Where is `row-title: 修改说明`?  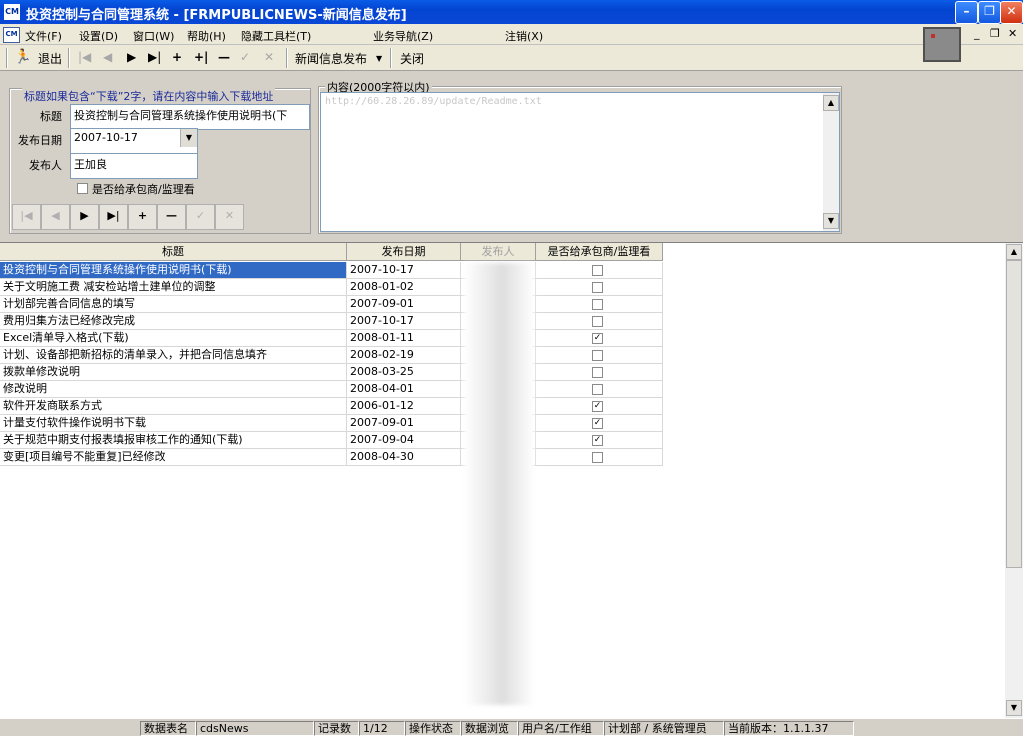 row-title: 修改说明 is located at coordinates (173, 389).